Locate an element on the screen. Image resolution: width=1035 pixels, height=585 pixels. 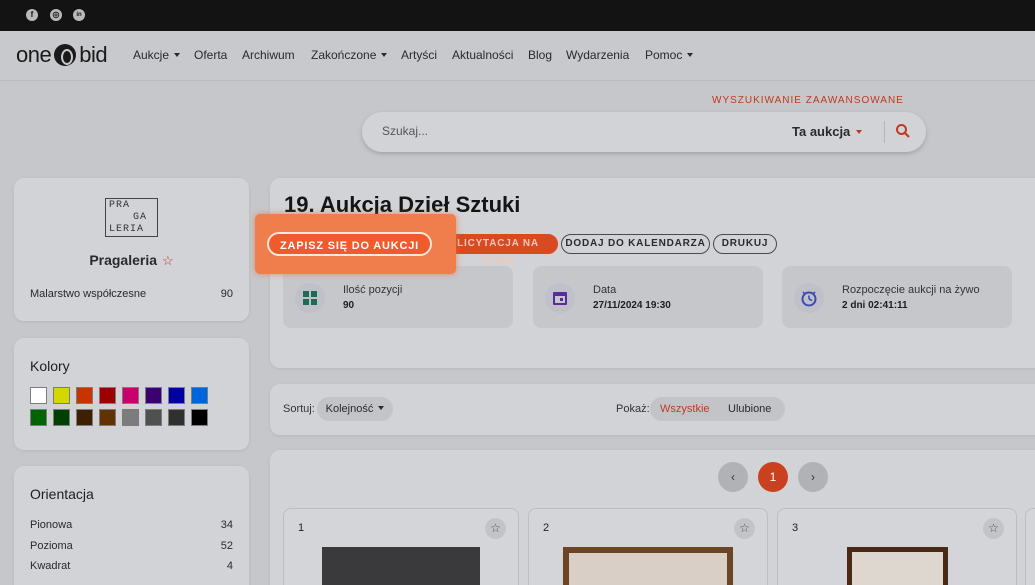
orientation-count: 52 is located at coordinates (226, 546).